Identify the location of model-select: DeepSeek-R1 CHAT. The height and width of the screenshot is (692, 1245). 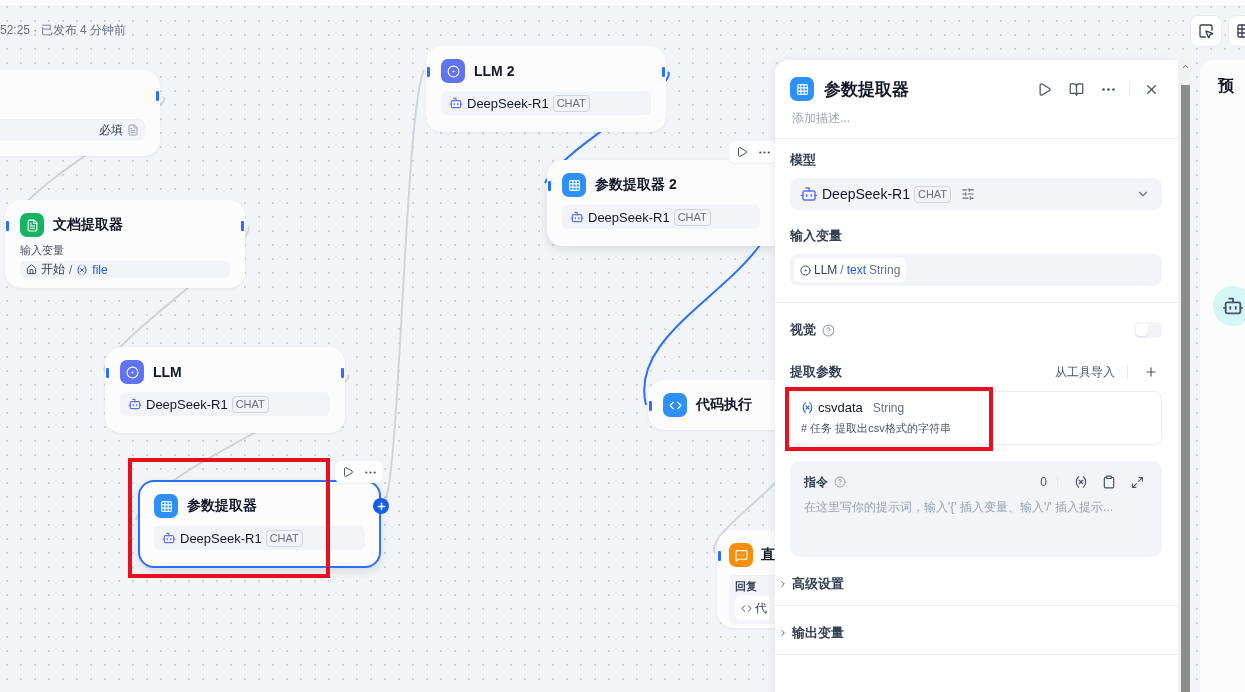
(976, 194).